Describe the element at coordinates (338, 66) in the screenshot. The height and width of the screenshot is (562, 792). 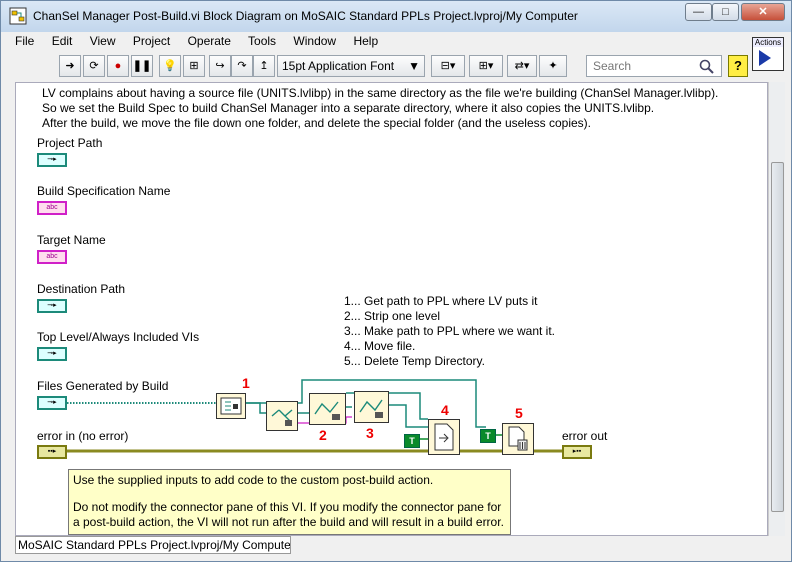
I see `font-dropdown-label: 15pt Application Font` at that location.